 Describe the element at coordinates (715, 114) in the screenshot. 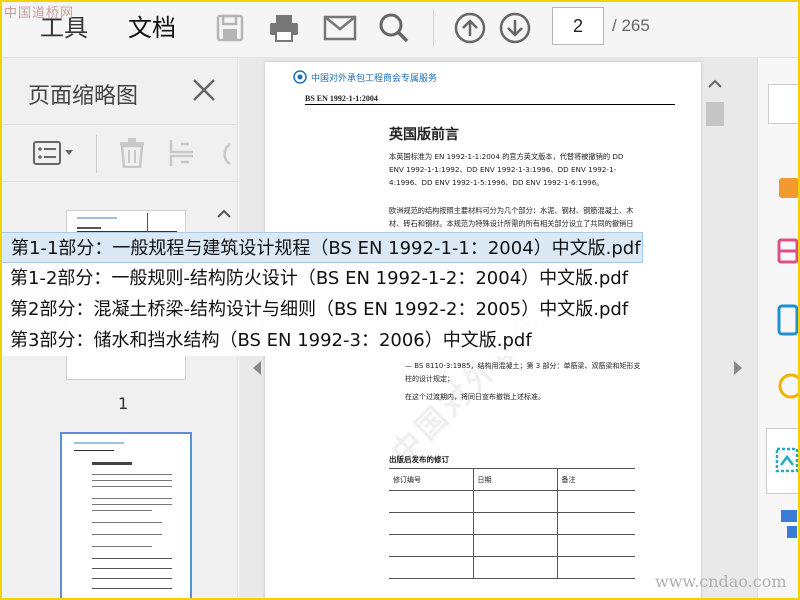

I see `scrollbar-thumb` at that location.